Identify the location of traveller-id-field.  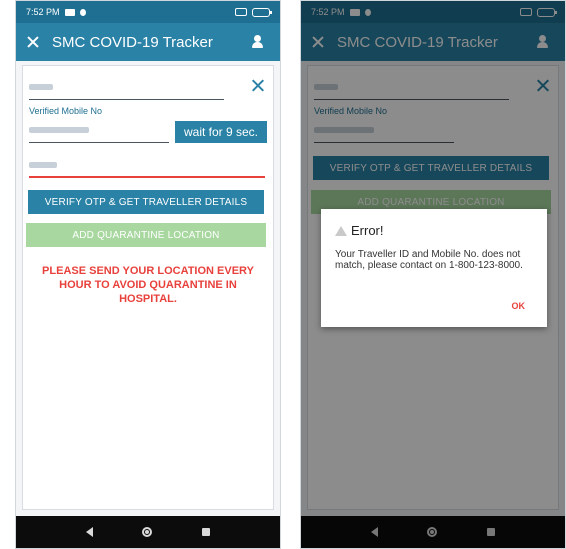
(126, 89).